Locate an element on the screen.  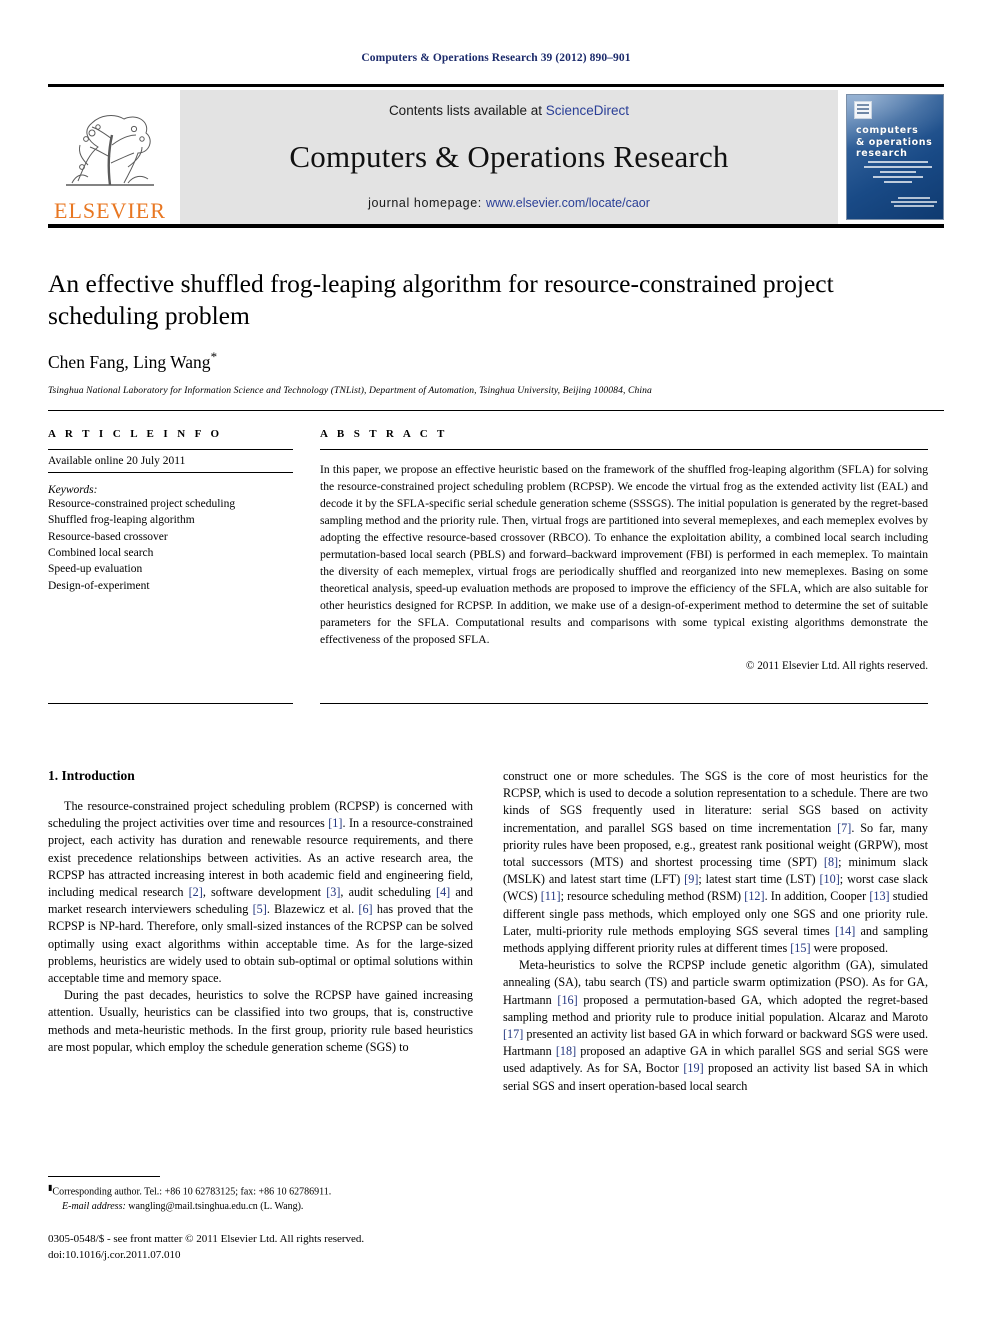
keyword-item: Design-of-experiment is located at coordinates (99, 585).